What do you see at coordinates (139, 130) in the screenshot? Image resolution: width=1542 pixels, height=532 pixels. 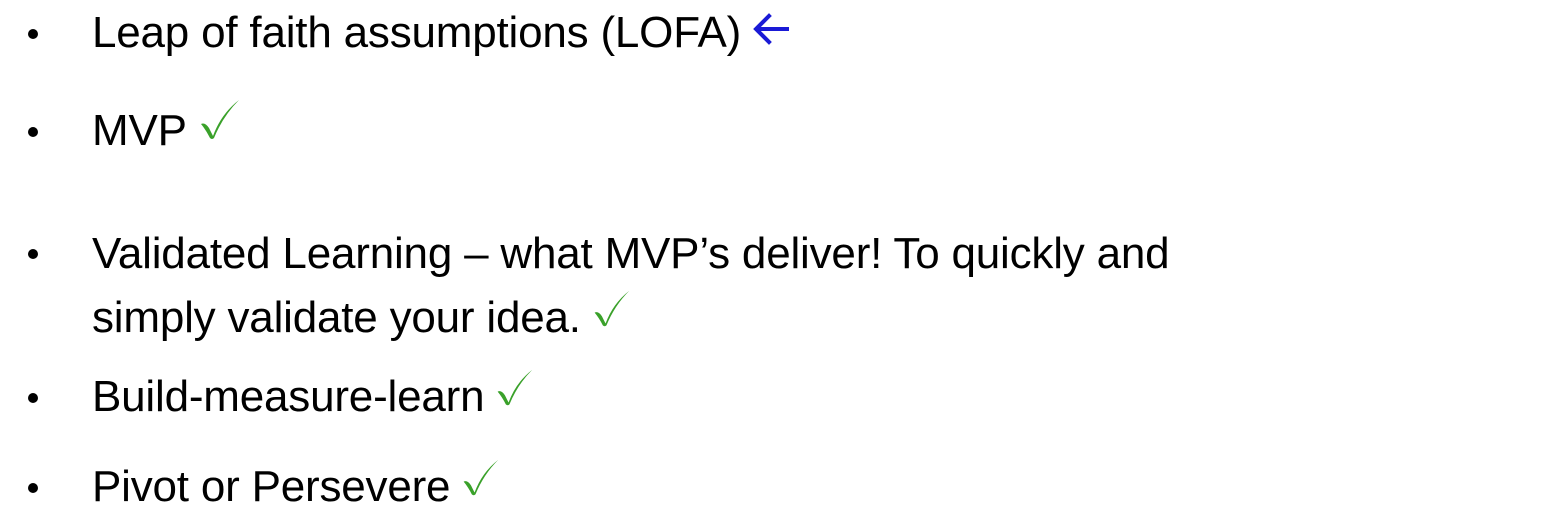 I see `bullet-text-mvp: MVP` at bounding box center [139, 130].